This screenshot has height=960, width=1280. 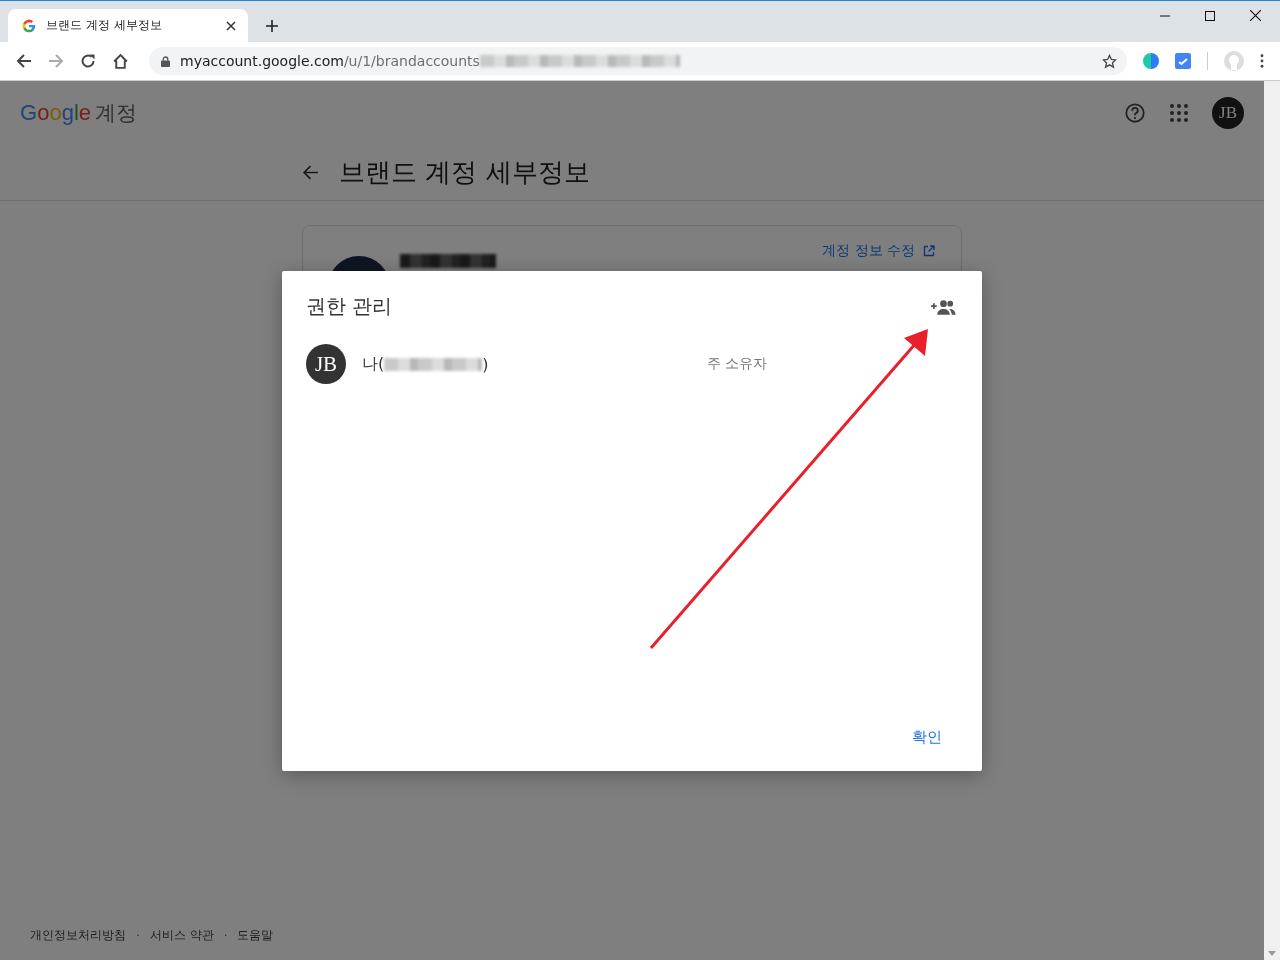 What do you see at coordinates (878, 251) in the screenshot?
I see `edit-account-link: 계정 정보 수정` at bounding box center [878, 251].